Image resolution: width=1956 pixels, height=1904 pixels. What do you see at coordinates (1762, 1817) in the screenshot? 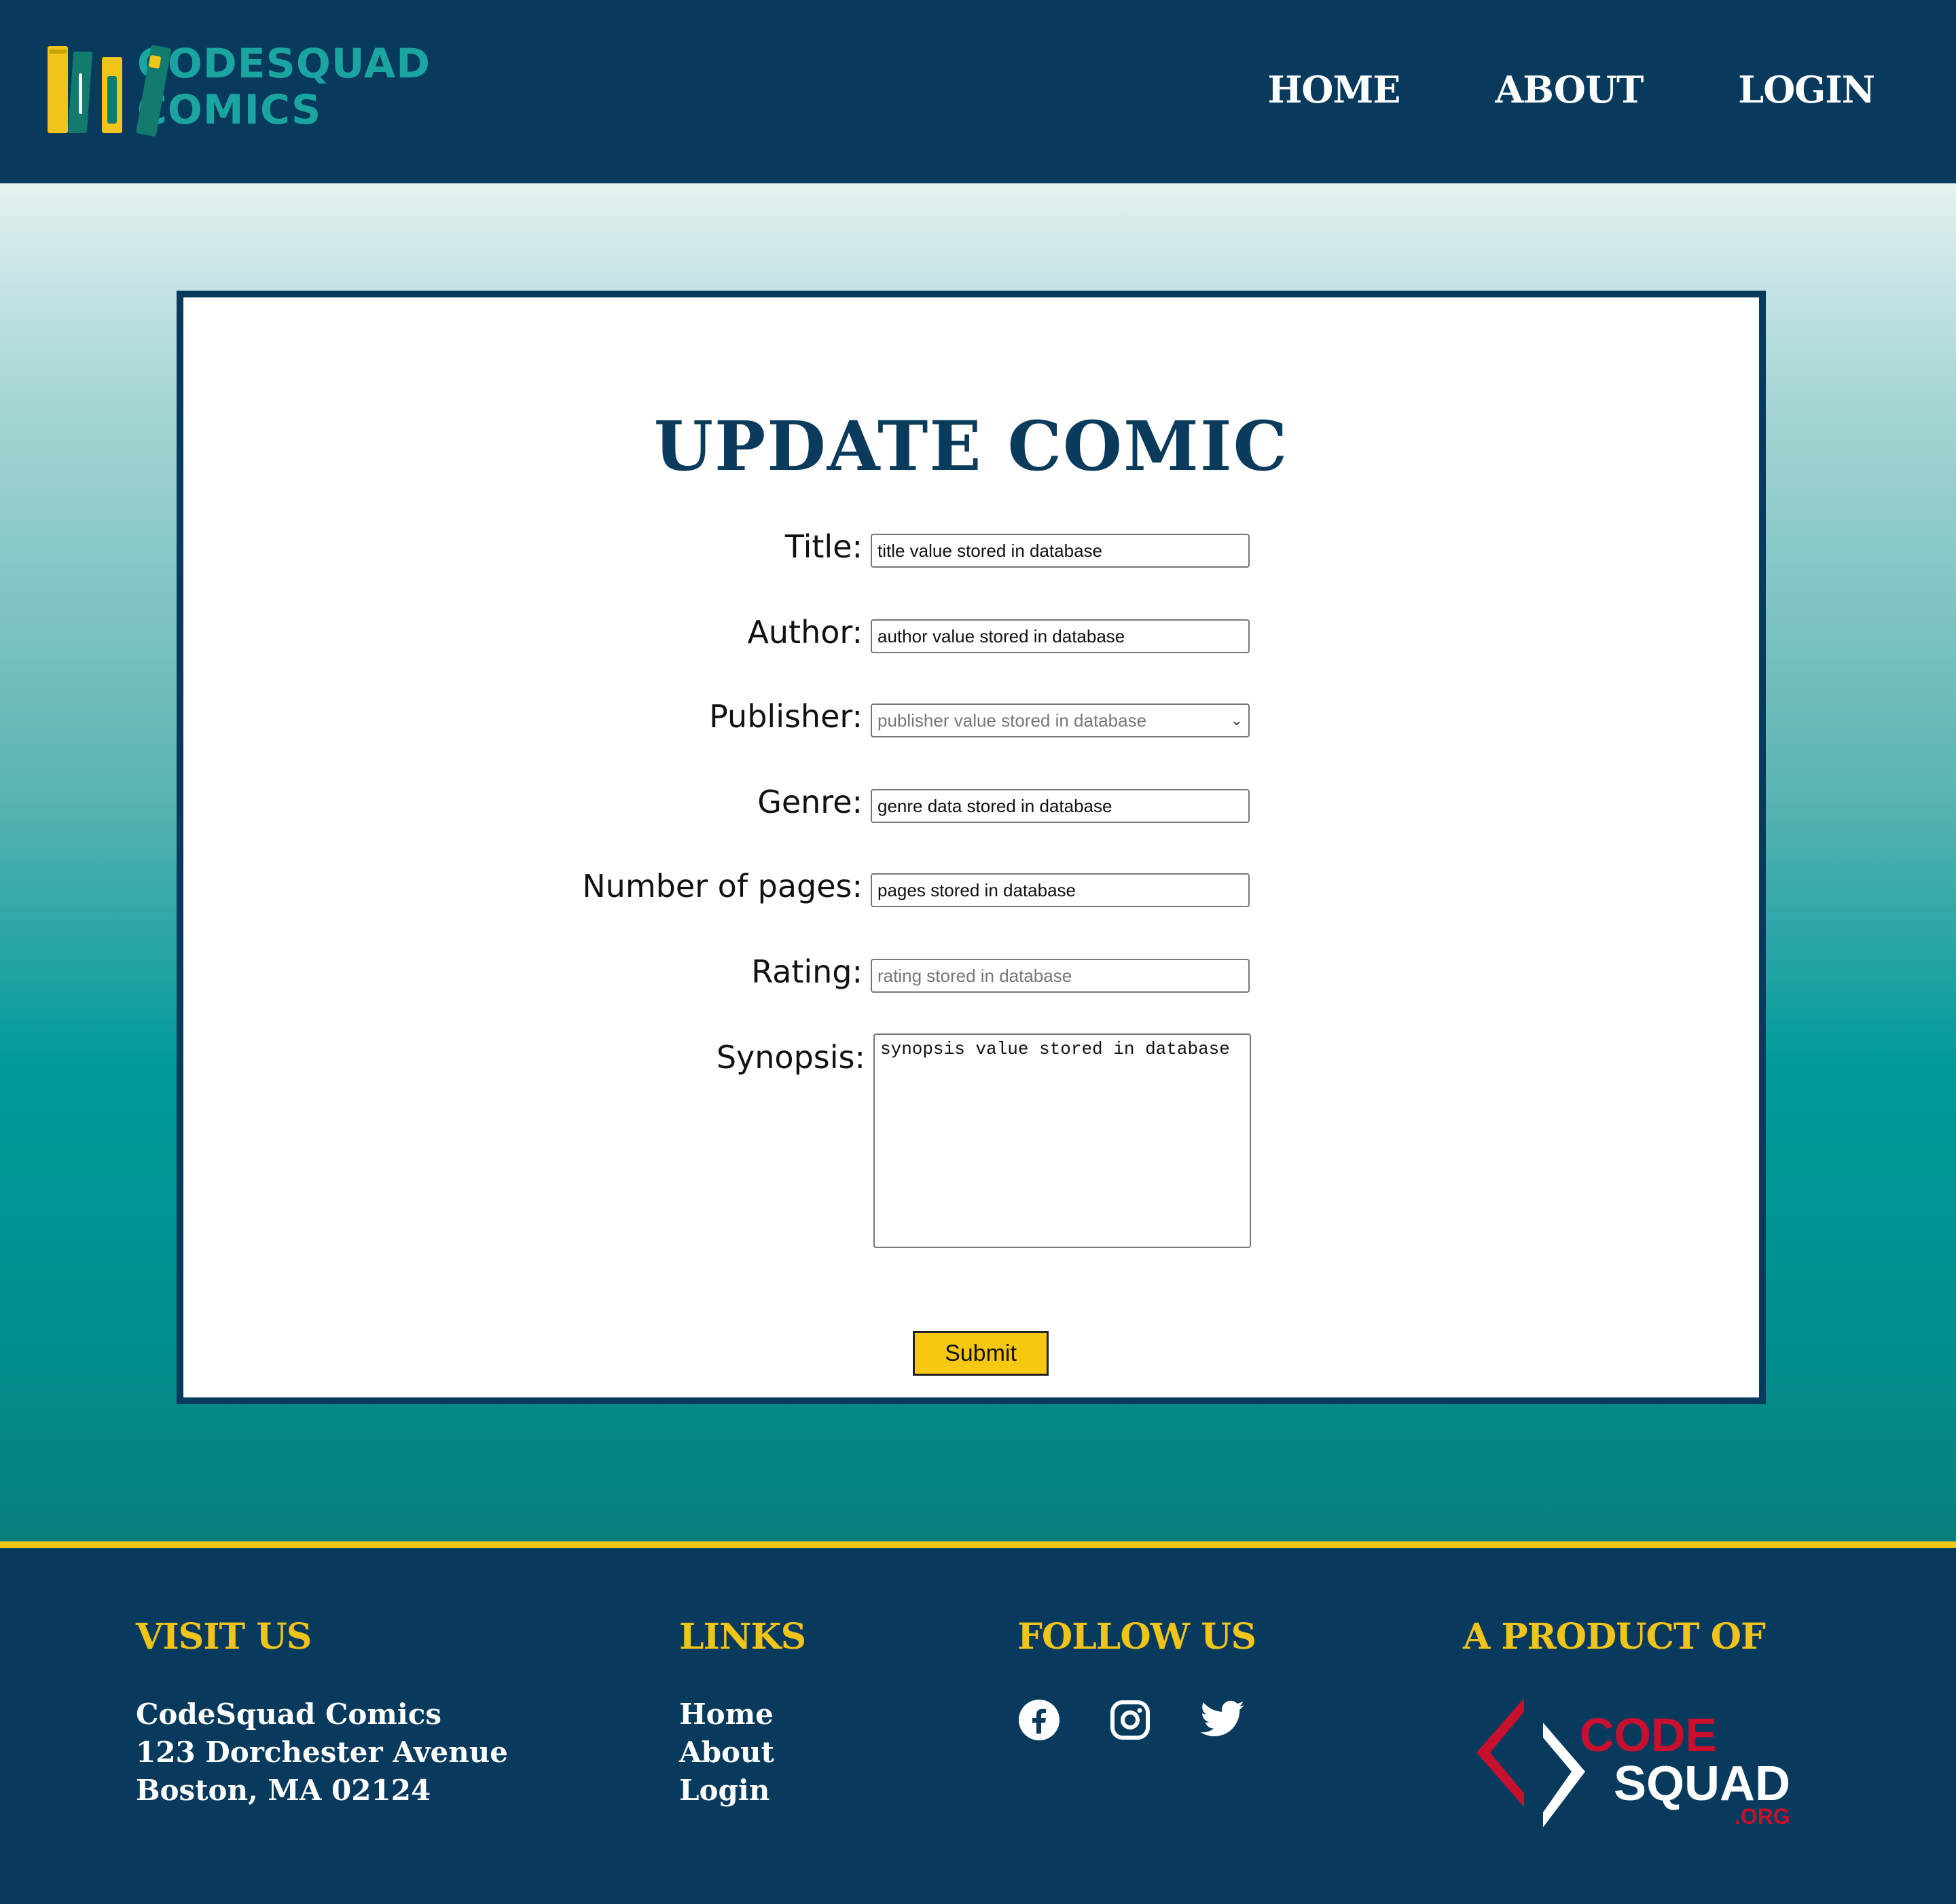
I see `logo-org-text: .ORG` at bounding box center [1762, 1817].